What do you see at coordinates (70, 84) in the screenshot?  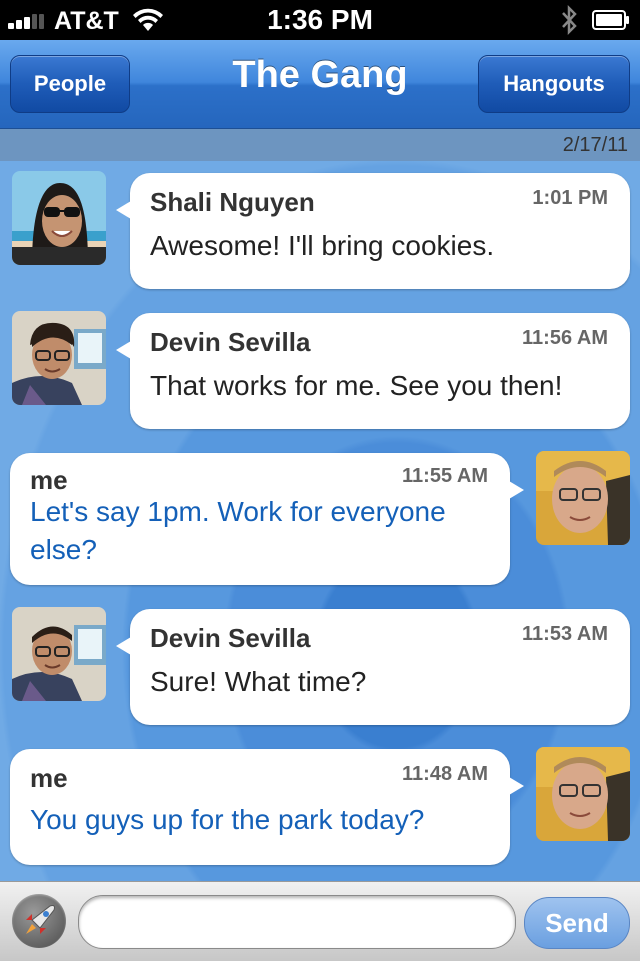 I see `people-button: People` at bounding box center [70, 84].